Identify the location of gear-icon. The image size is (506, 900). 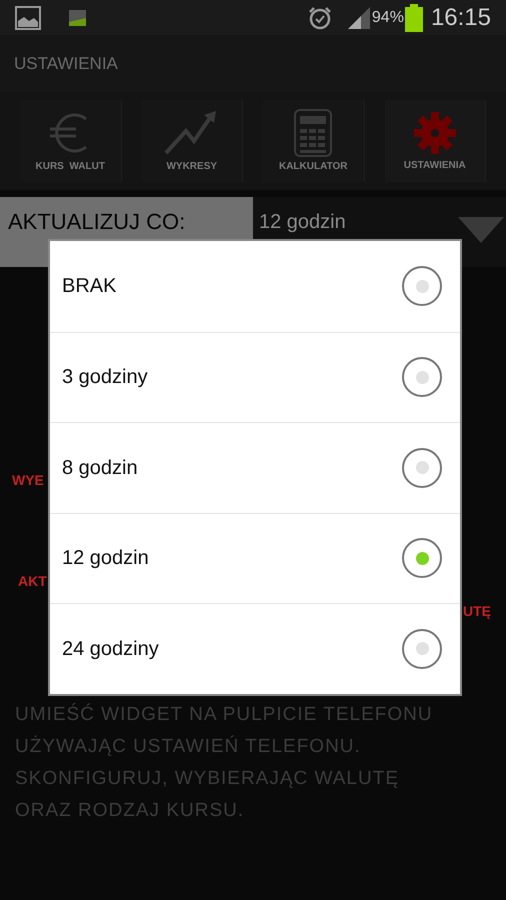
(435, 133).